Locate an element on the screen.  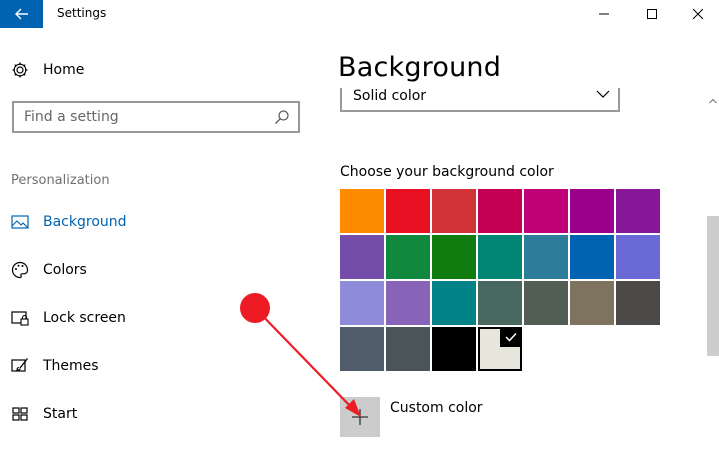
arrow-left-icon is located at coordinates (21, 14).